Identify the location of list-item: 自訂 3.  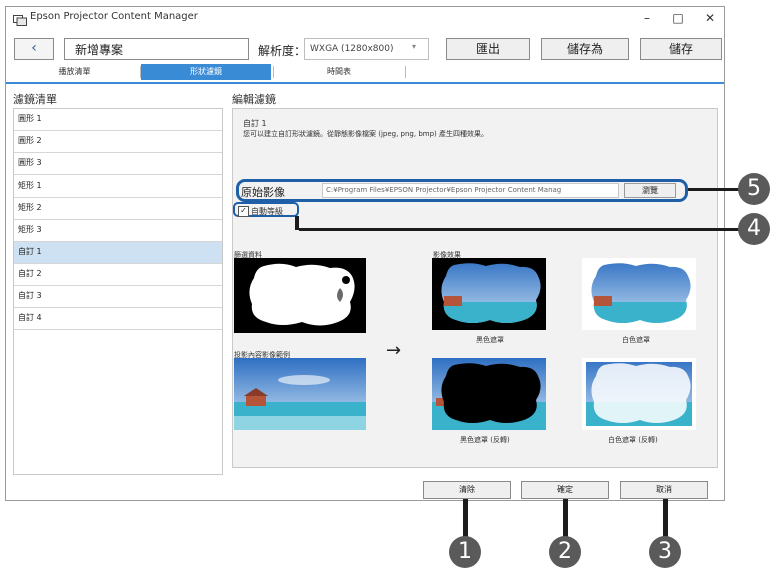
(118, 297).